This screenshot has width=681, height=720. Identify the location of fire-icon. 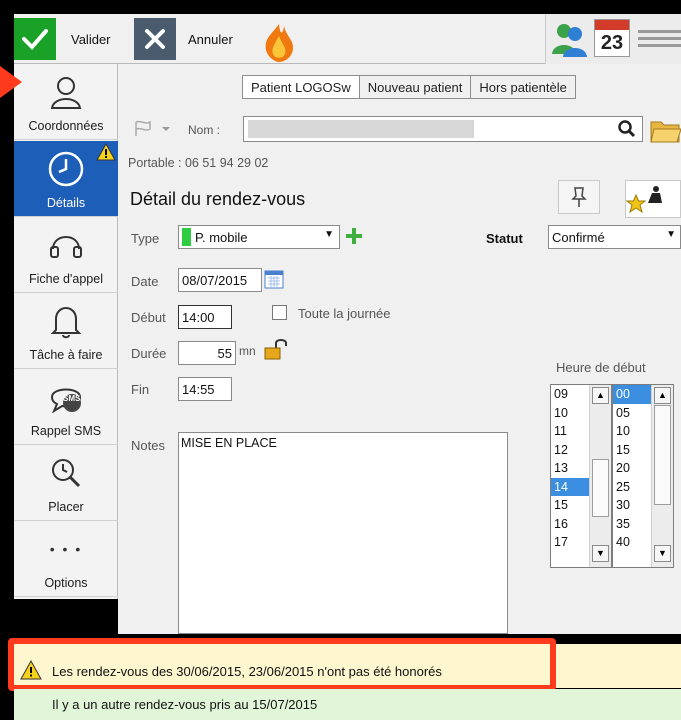
(279, 42).